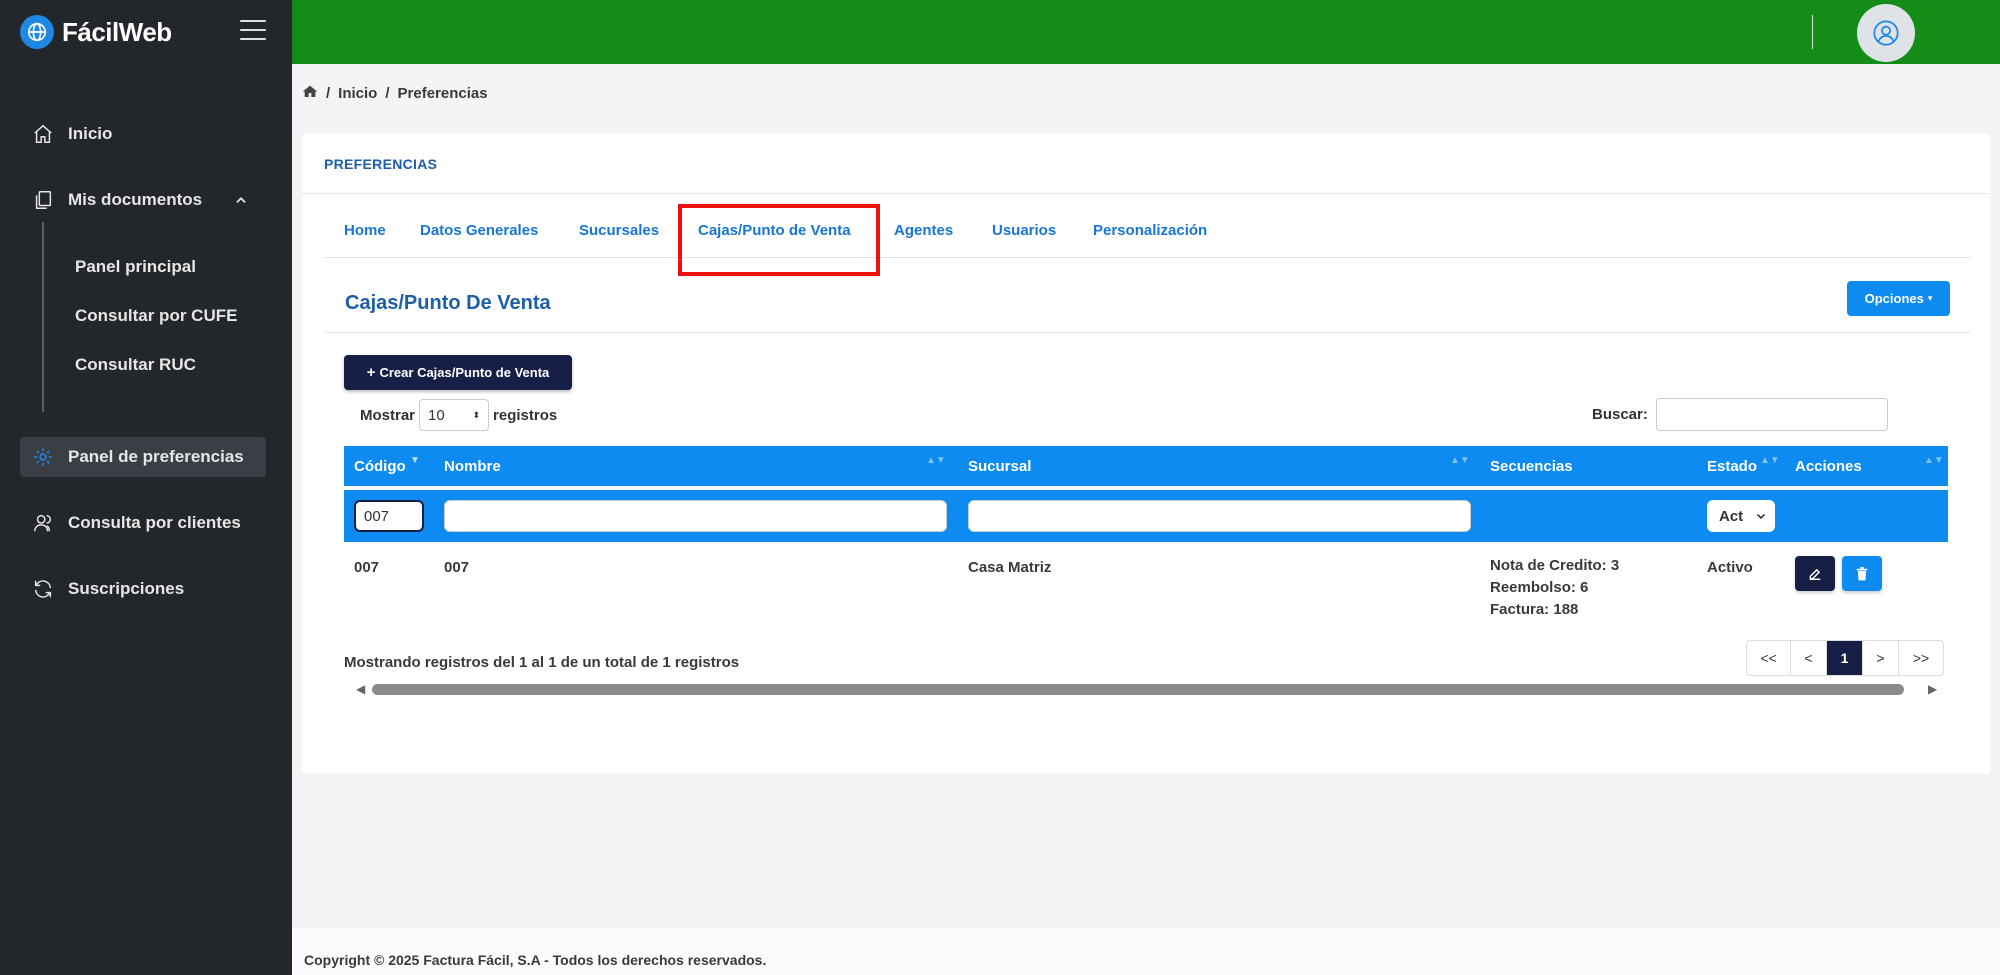 This screenshot has width=2000, height=975. What do you see at coordinates (1024, 230) in the screenshot?
I see `tab-usuarios: Usuarios` at bounding box center [1024, 230].